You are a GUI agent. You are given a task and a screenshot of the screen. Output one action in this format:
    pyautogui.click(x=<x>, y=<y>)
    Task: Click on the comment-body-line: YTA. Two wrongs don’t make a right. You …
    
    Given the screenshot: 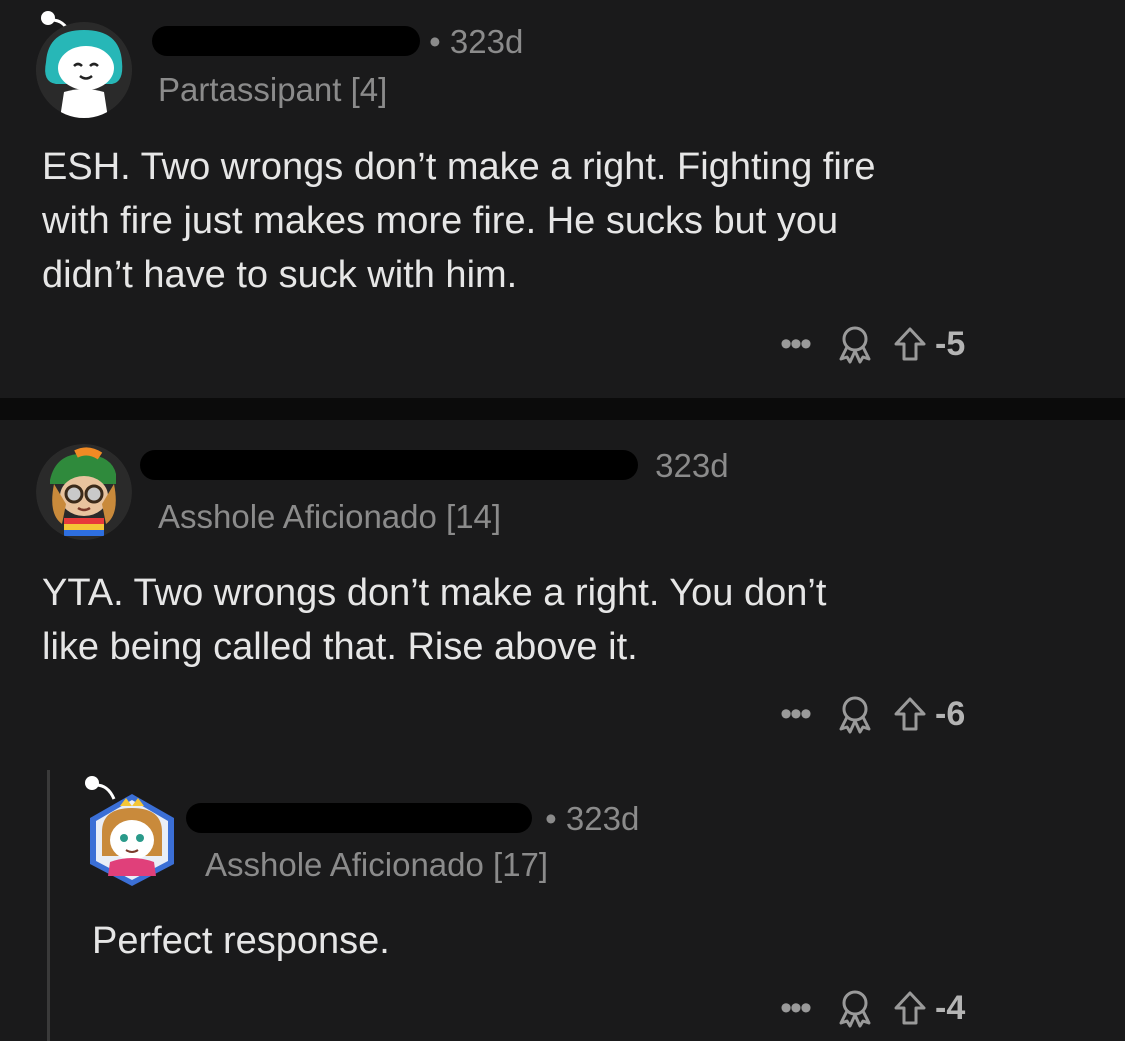 What is the action you would take?
    pyautogui.click(x=434, y=593)
    